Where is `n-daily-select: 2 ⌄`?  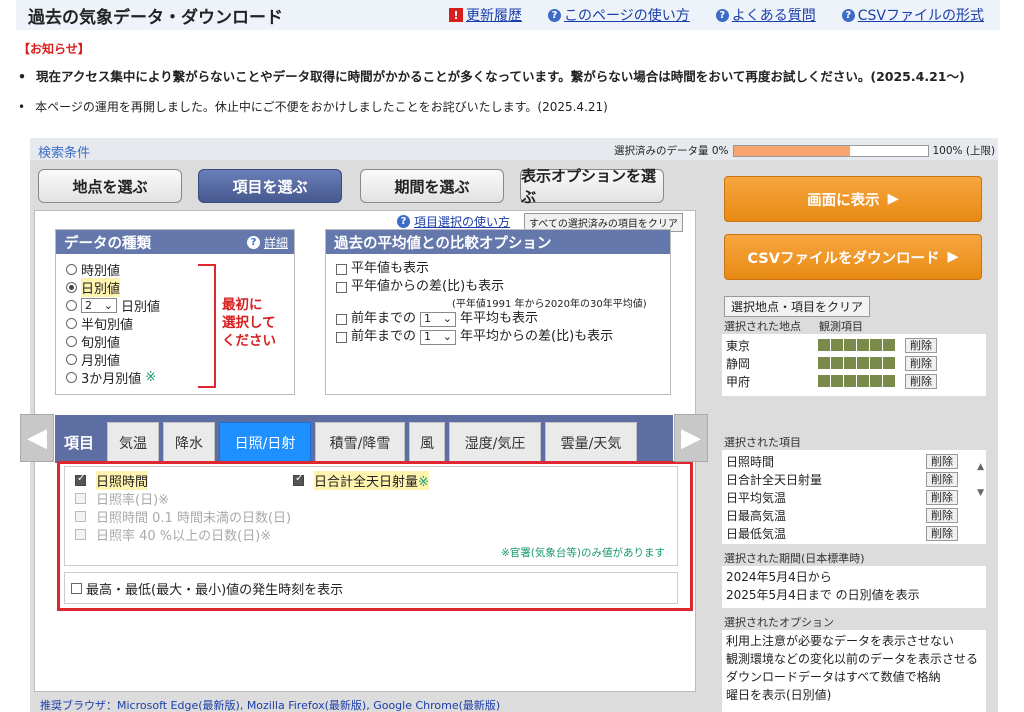 n-daily-select: 2 ⌄ is located at coordinates (99, 305).